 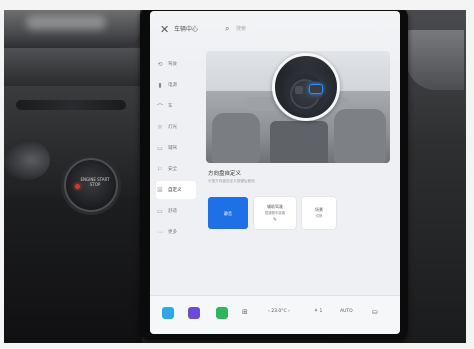 What do you see at coordinates (231, 181) in the screenshot?
I see `section-subtitle: 长按方向盘自定义按键后使用` at bounding box center [231, 181].